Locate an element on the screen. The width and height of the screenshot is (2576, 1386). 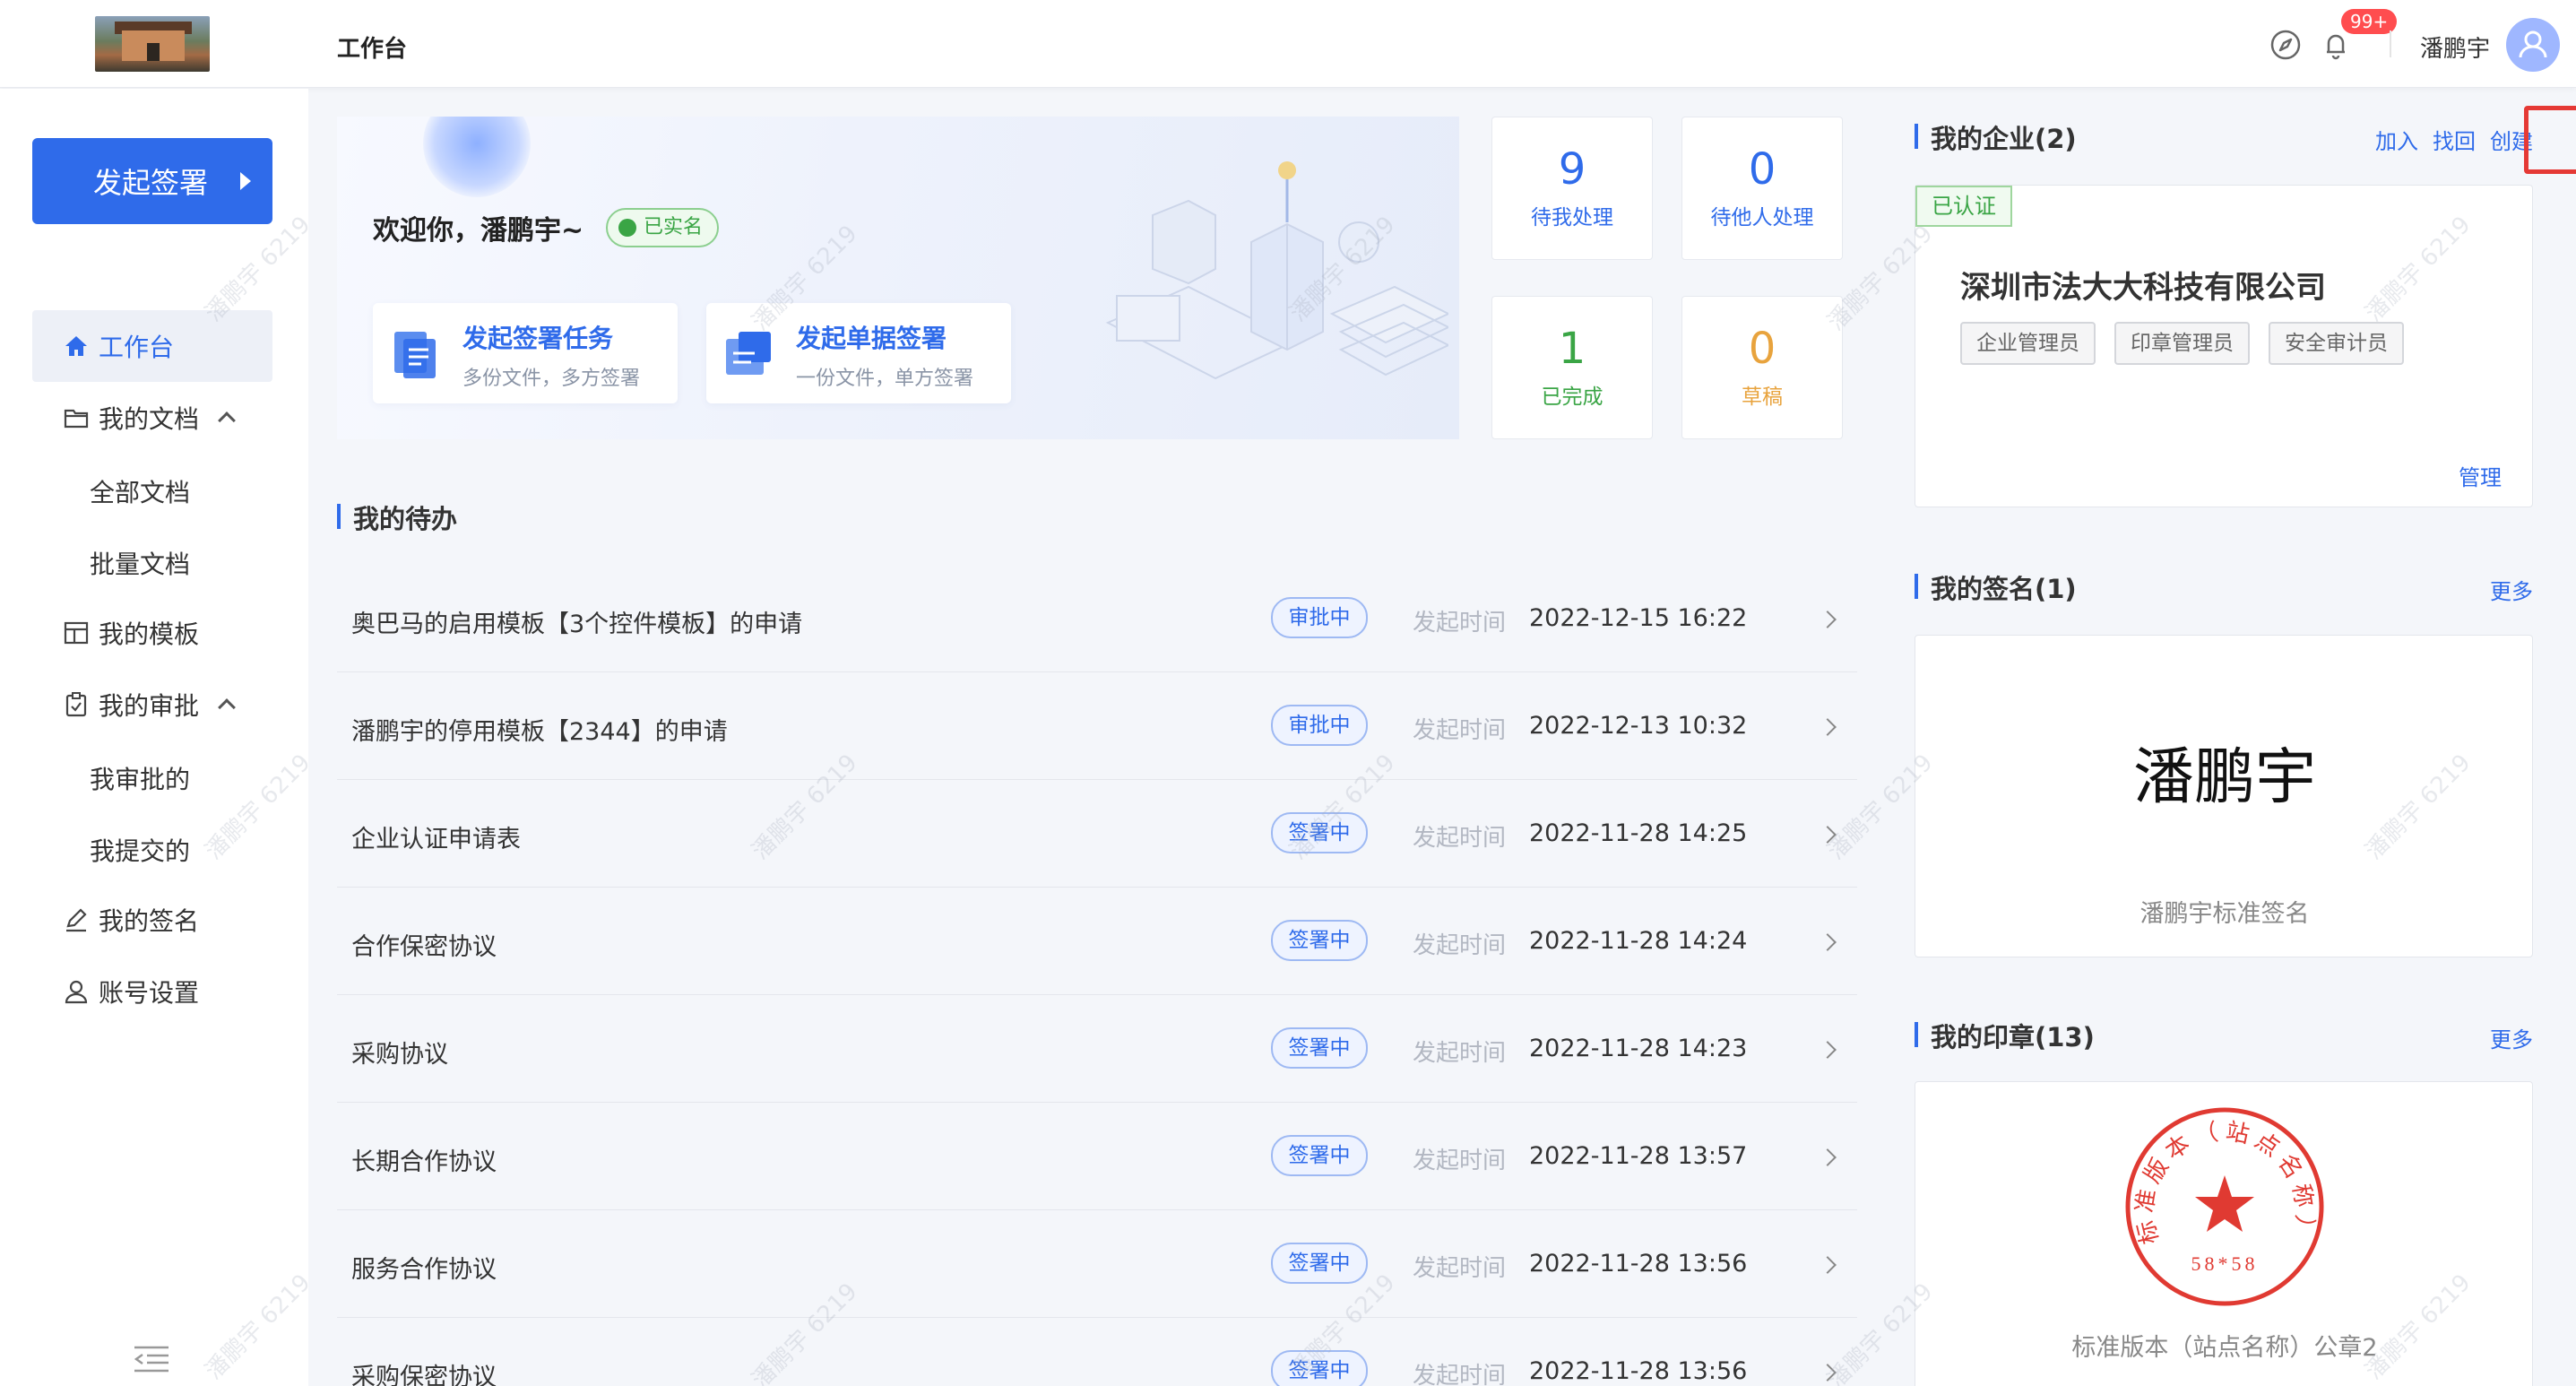
start-task-card: 发起签署任务 多份文件，多方签署 is located at coordinates (525, 353).